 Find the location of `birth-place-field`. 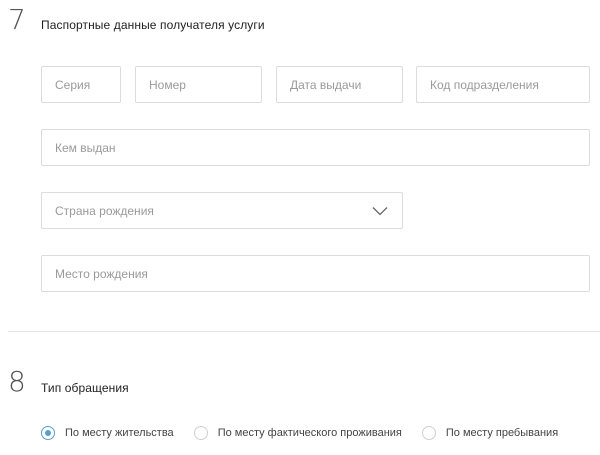

birth-place-field is located at coordinates (315, 273).